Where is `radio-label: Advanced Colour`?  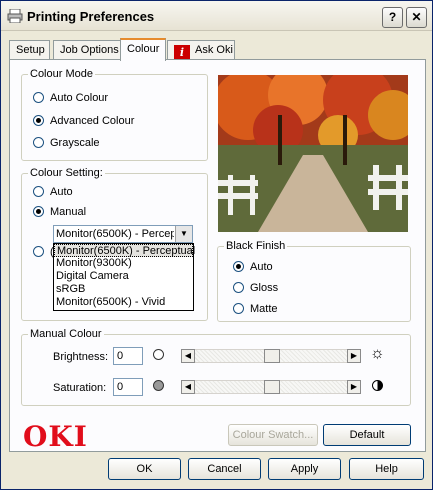
radio-label: Advanced Colour is located at coordinates (92, 121).